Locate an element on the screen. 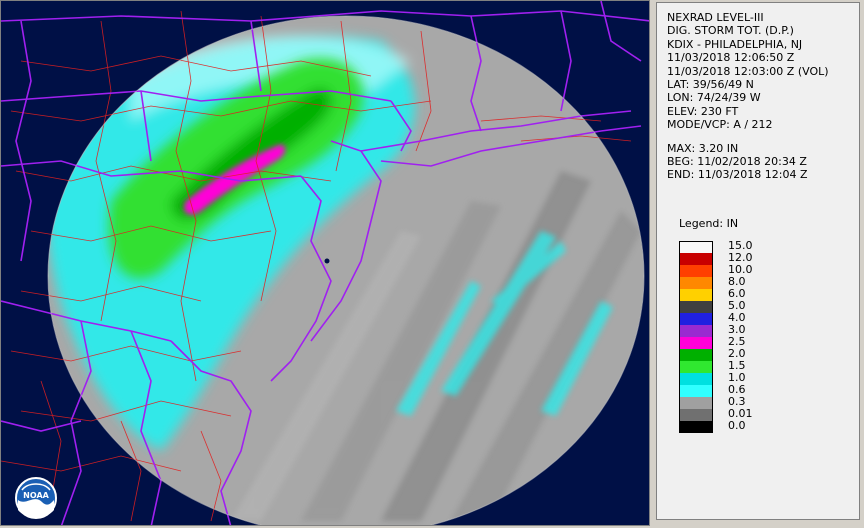 This screenshot has width=864, height=528. info-line-station: KDIX - PHILADELPHIA, NJ is located at coordinates (735, 44).